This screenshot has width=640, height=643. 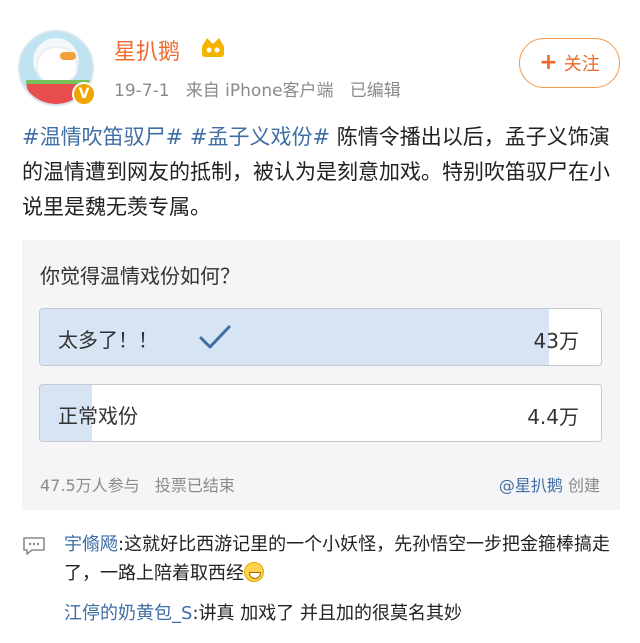 I want to click on hashtag-link: #孟子义戏份#, so click(x=260, y=137).